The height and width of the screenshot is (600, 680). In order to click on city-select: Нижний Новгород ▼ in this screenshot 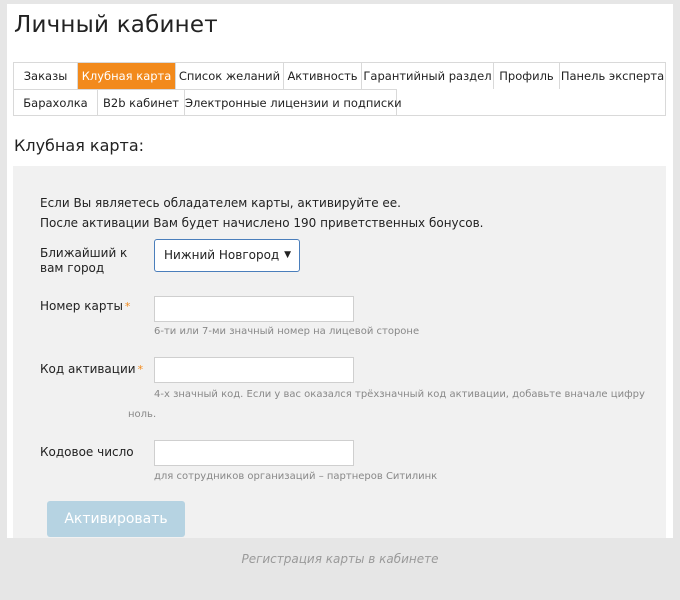, I will do `click(227, 255)`.